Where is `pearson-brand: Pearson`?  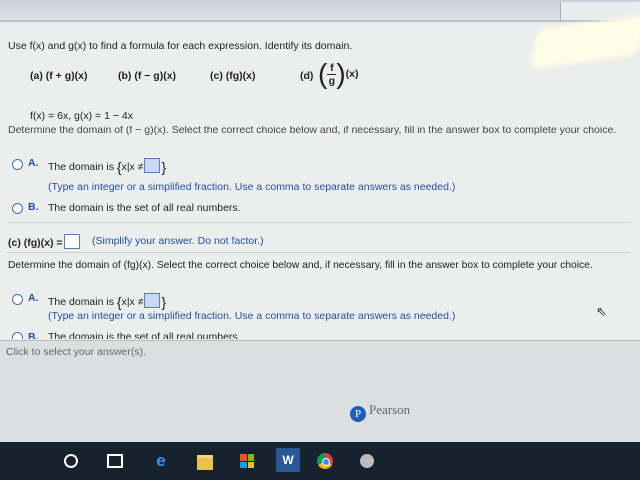 pearson-brand: Pearson is located at coordinates (390, 409).